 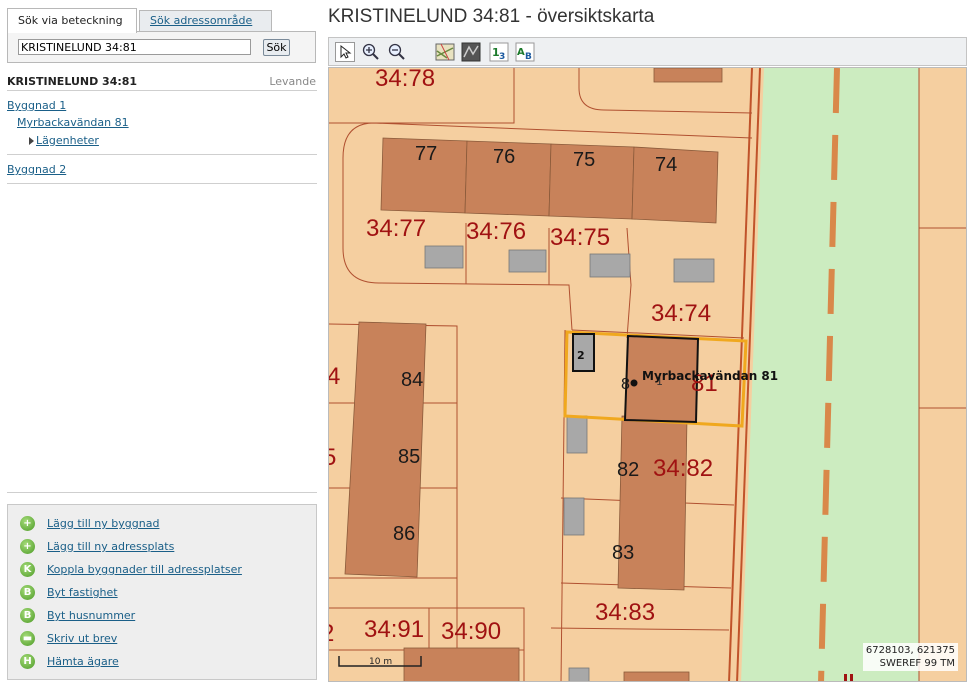 What do you see at coordinates (345, 52) in the screenshot?
I see `pointer-tool-icon` at bounding box center [345, 52].